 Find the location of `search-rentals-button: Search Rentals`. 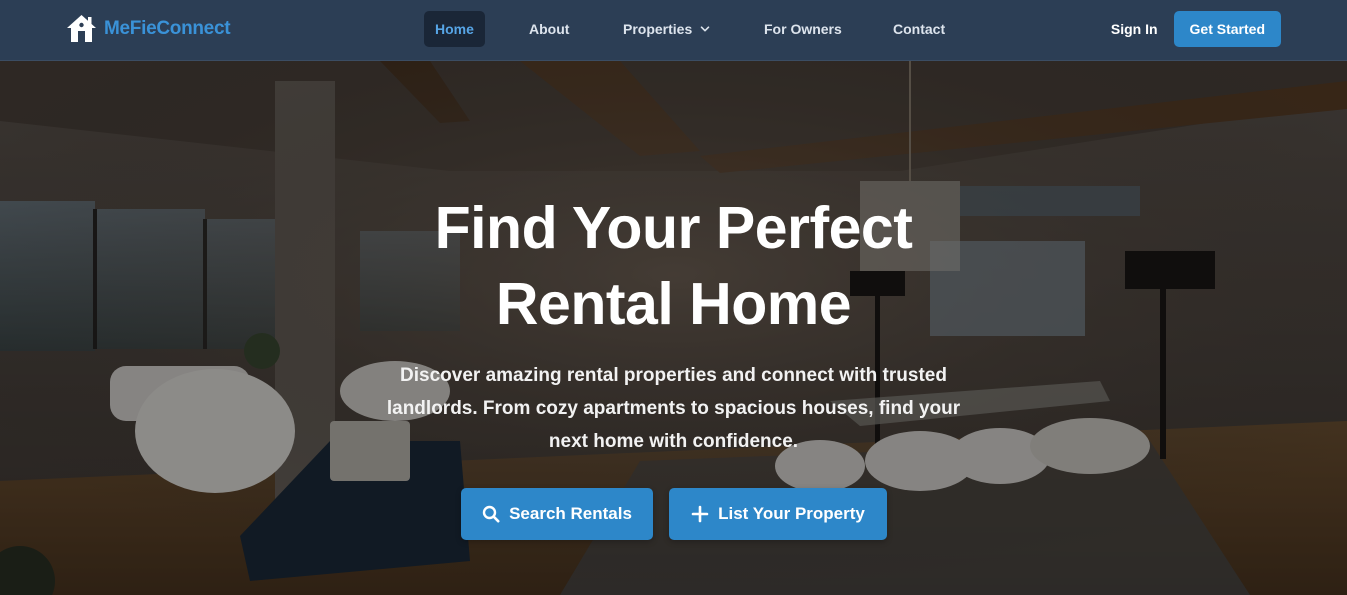

search-rentals-button: Search Rentals is located at coordinates (557, 514).